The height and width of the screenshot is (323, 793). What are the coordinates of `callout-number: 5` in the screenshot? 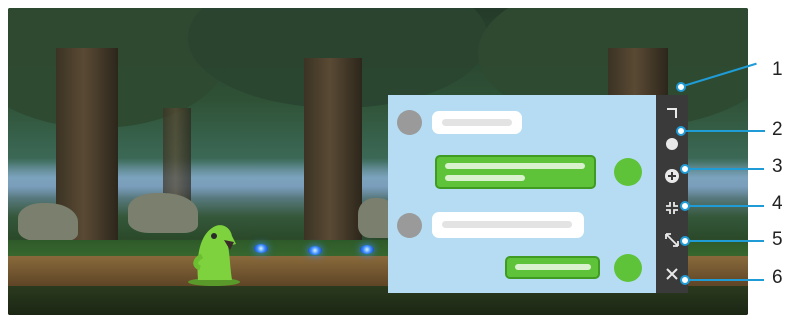 It's located at (777, 239).